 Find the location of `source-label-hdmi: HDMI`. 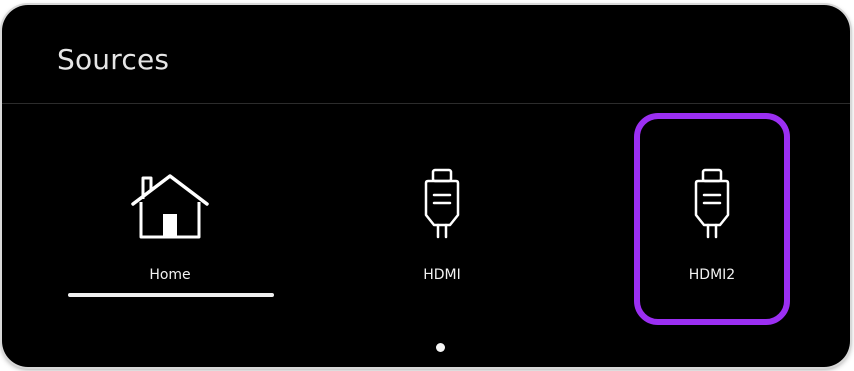

source-label-hdmi: HDMI is located at coordinates (442, 275).